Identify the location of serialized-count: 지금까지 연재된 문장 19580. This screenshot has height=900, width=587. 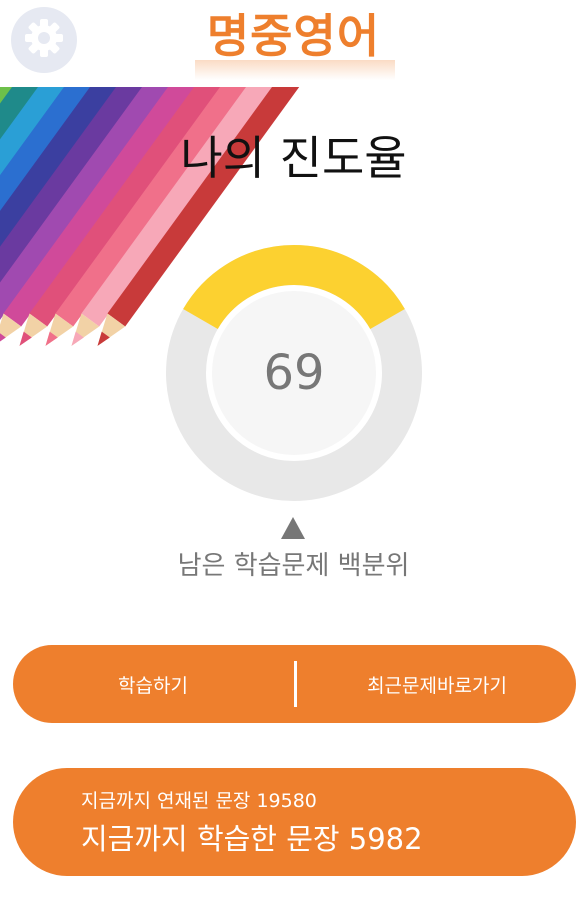
(199, 801).